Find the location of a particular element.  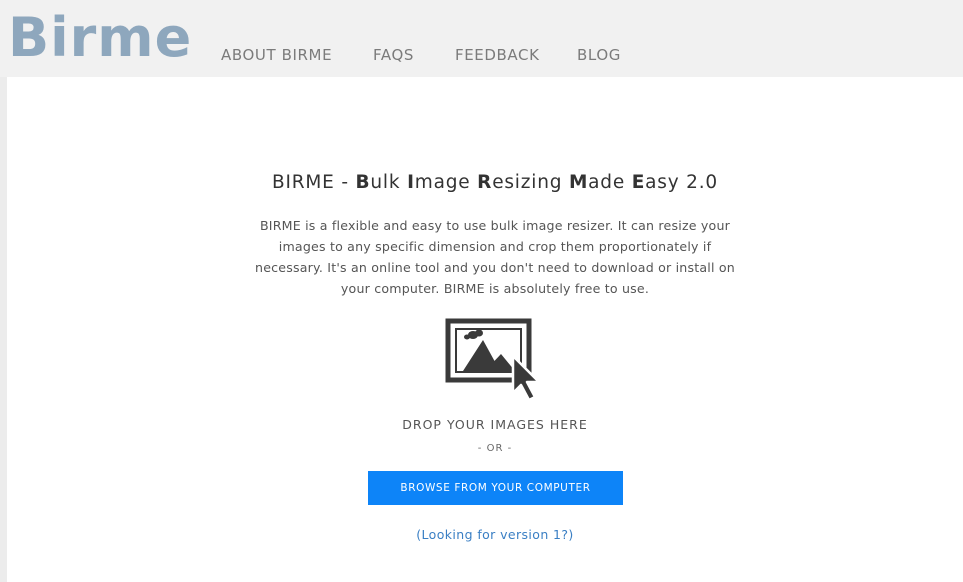

nav-item-blog: BLOG is located at coordinates (599, 55).